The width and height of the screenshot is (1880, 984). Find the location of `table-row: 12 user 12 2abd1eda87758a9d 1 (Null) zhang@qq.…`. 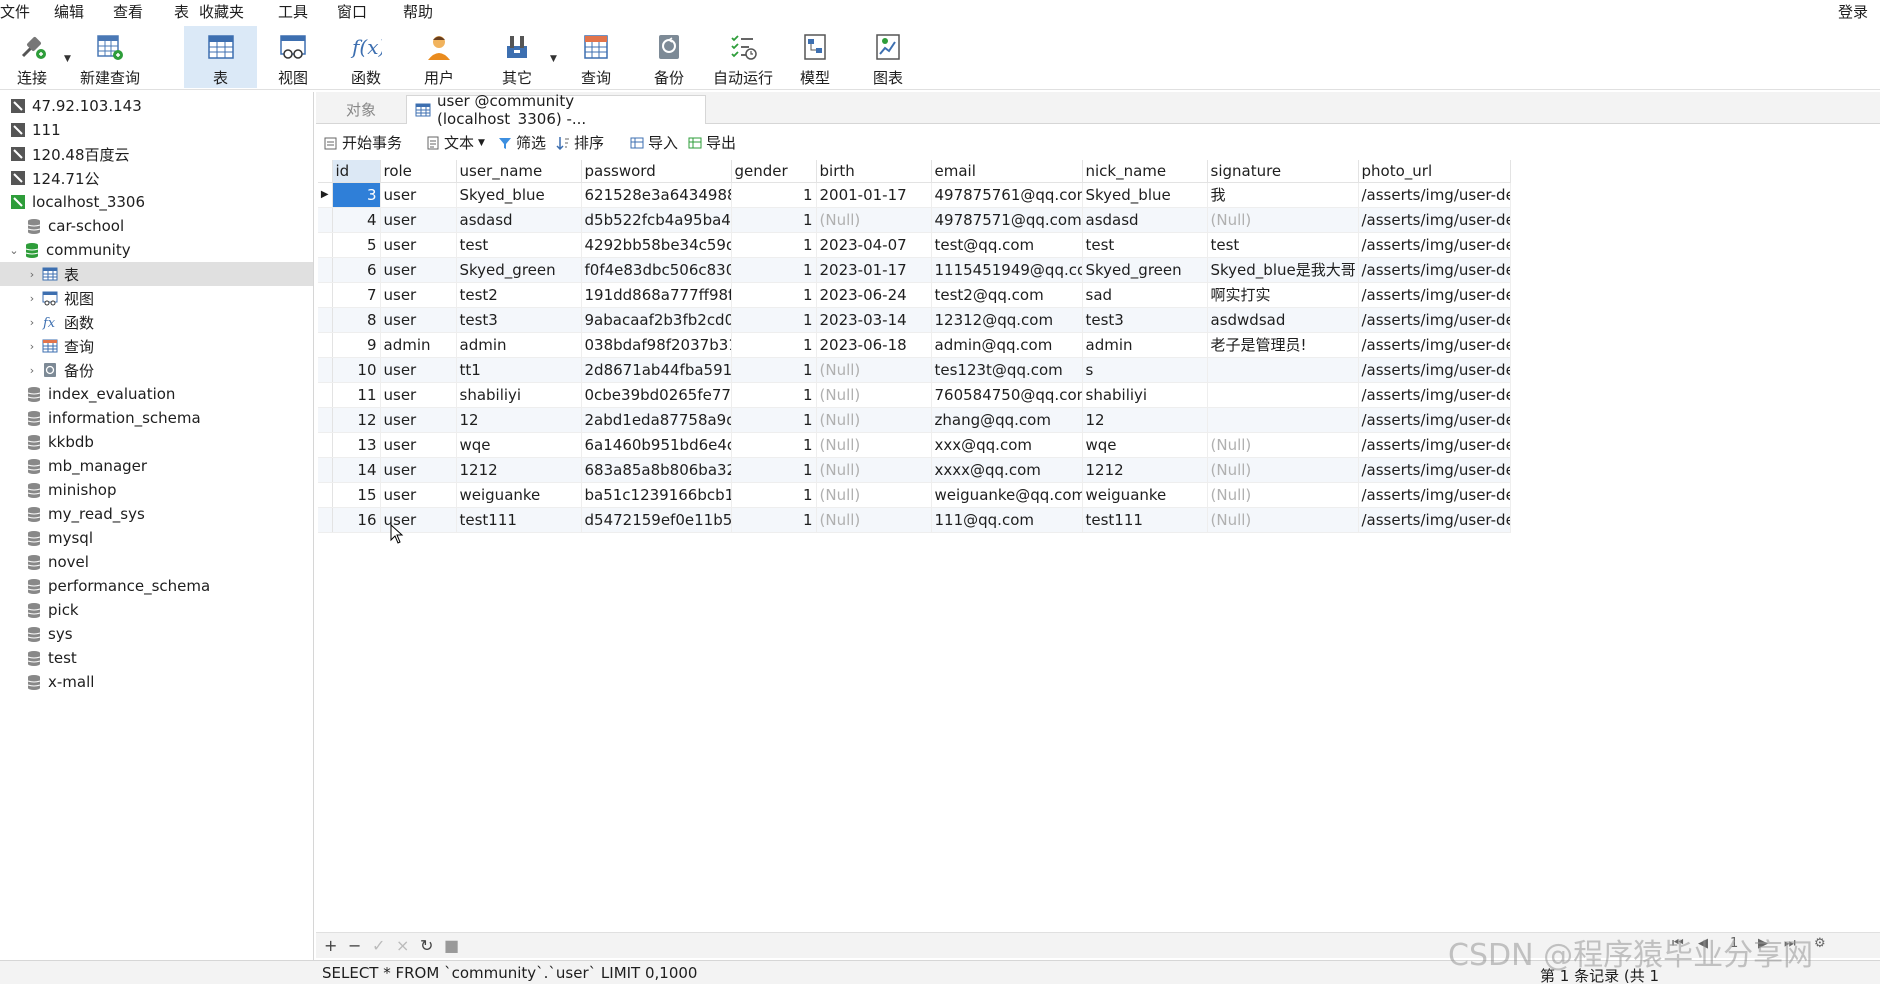

table-row: 12 user 12 2abd1eda87758a9d 1 (Null) zhang@qq.… is located at coordinates (914, 420).